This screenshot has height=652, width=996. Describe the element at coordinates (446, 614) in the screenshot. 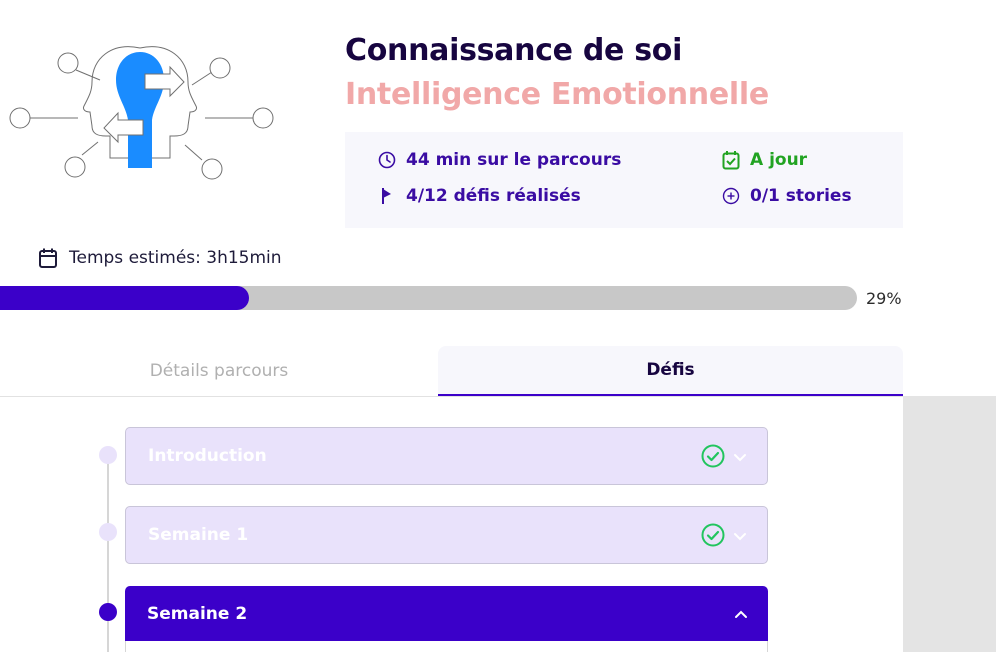

I see `week-semaine-2: Semaine 2` at that location.